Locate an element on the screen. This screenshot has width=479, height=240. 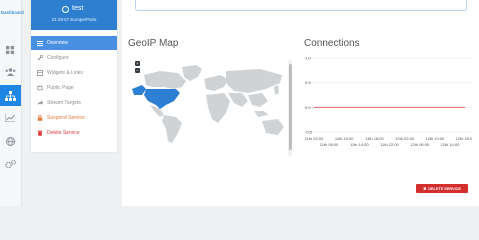
delete-service-button: ✖ DELETE SERVICE is located at coordinates (442, 188).